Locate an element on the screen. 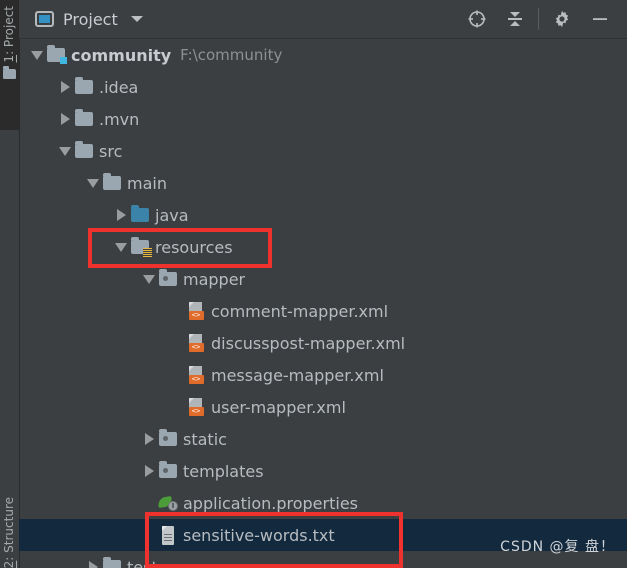  tree-row: <> message-mapper.xml is located at coordinates (323, 375).